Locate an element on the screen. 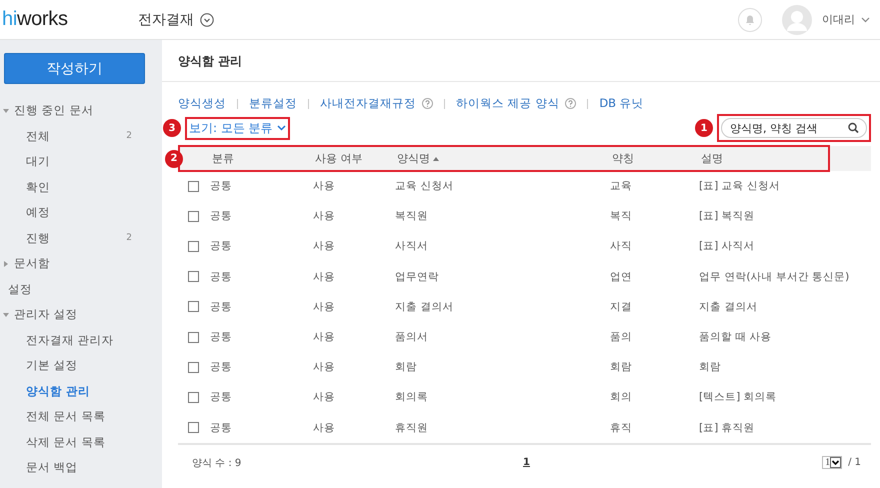  form-count: 양식 수 : 9 is located at coordinates (217, 463).